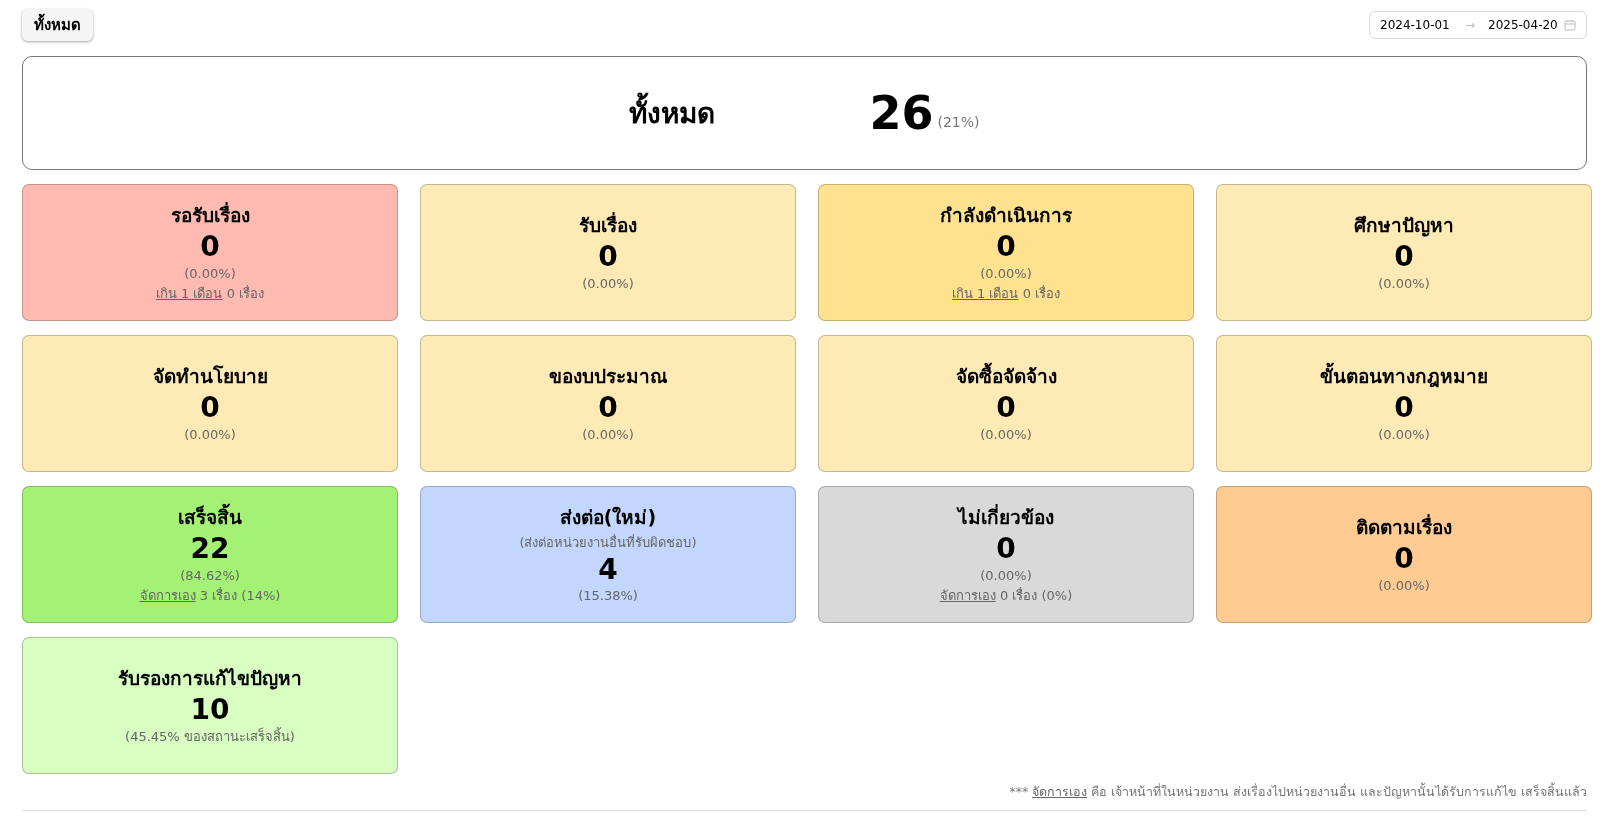 The height and width of the screenshot is (819, 1609). Describe the element at coordinates (608, 377) in the screenshot. I see `status-title: ของบประมาณ` at that location.